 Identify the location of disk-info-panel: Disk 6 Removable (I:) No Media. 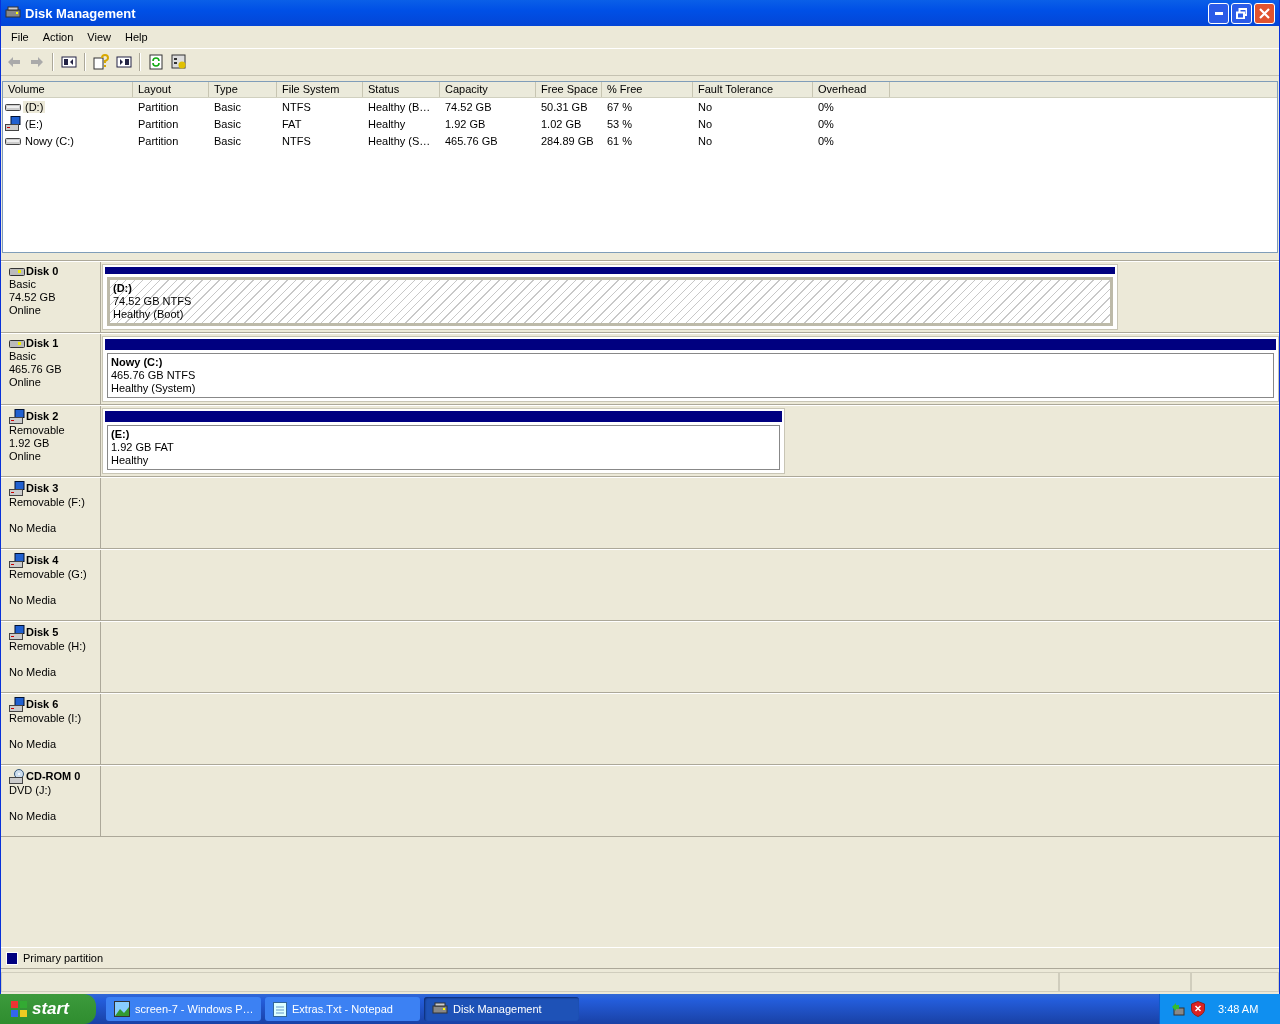
(51, 729).